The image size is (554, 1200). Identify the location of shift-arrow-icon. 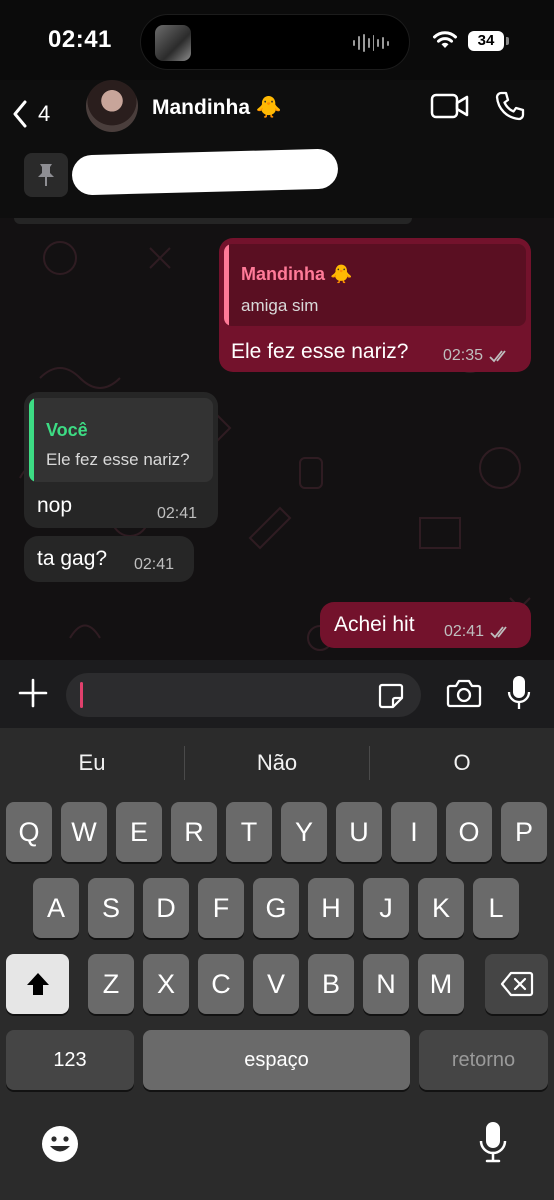
(37, 984).